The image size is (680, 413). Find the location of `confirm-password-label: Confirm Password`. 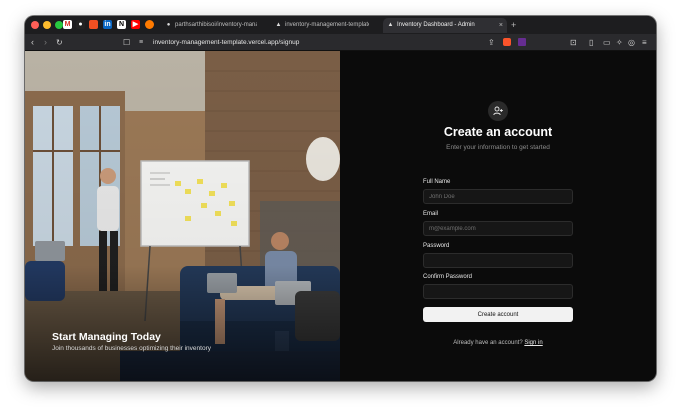

confirm-password-label: Confirm Password is located at coordinates (448, 277).